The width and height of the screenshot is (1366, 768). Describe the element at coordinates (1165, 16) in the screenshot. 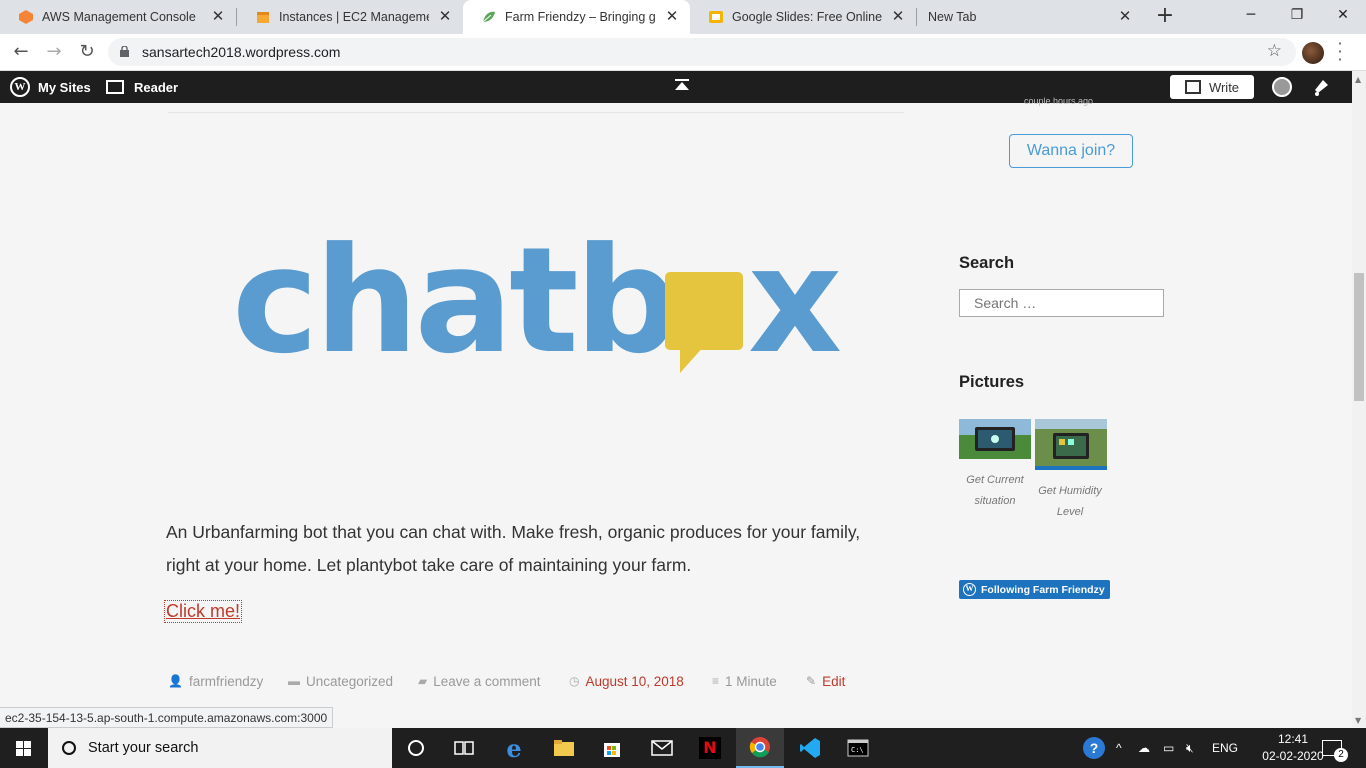

I see `new-tab-button: +` at that location.